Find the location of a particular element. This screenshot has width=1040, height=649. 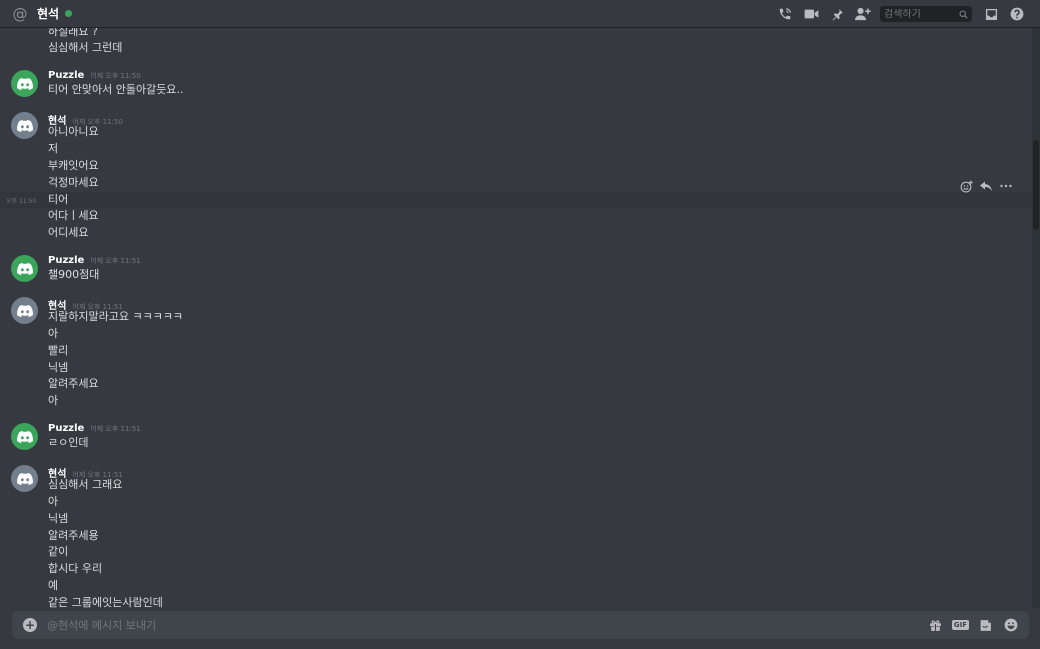

add-reaction-icon is located at coordinates (966, 186).